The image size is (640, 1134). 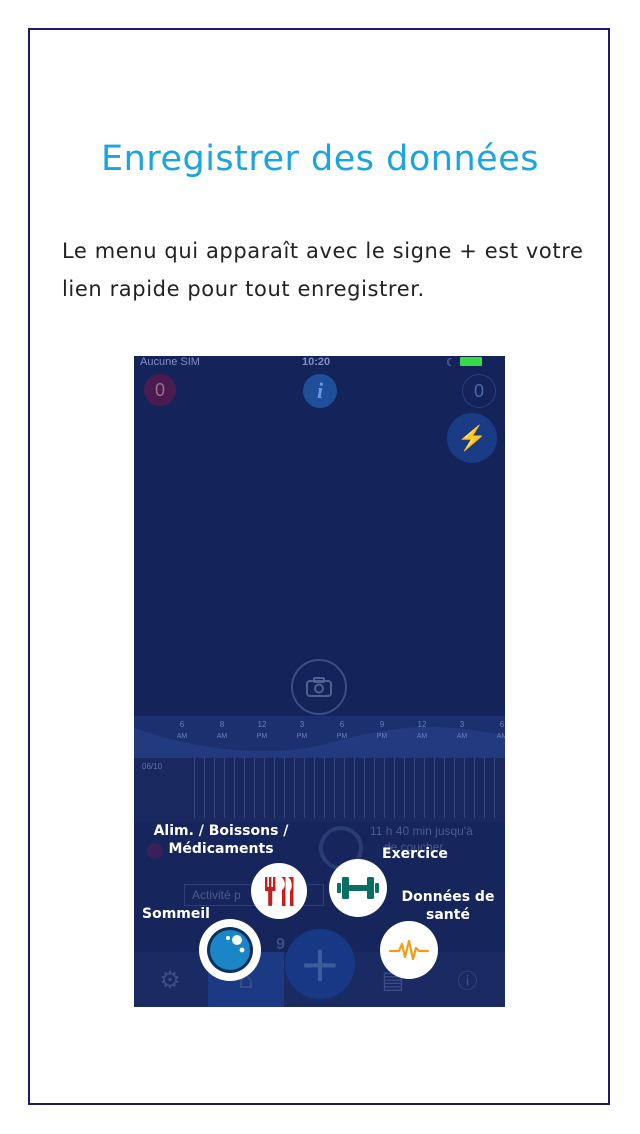 I want to click on fork-knife-icon, so click(x=279, y=891).